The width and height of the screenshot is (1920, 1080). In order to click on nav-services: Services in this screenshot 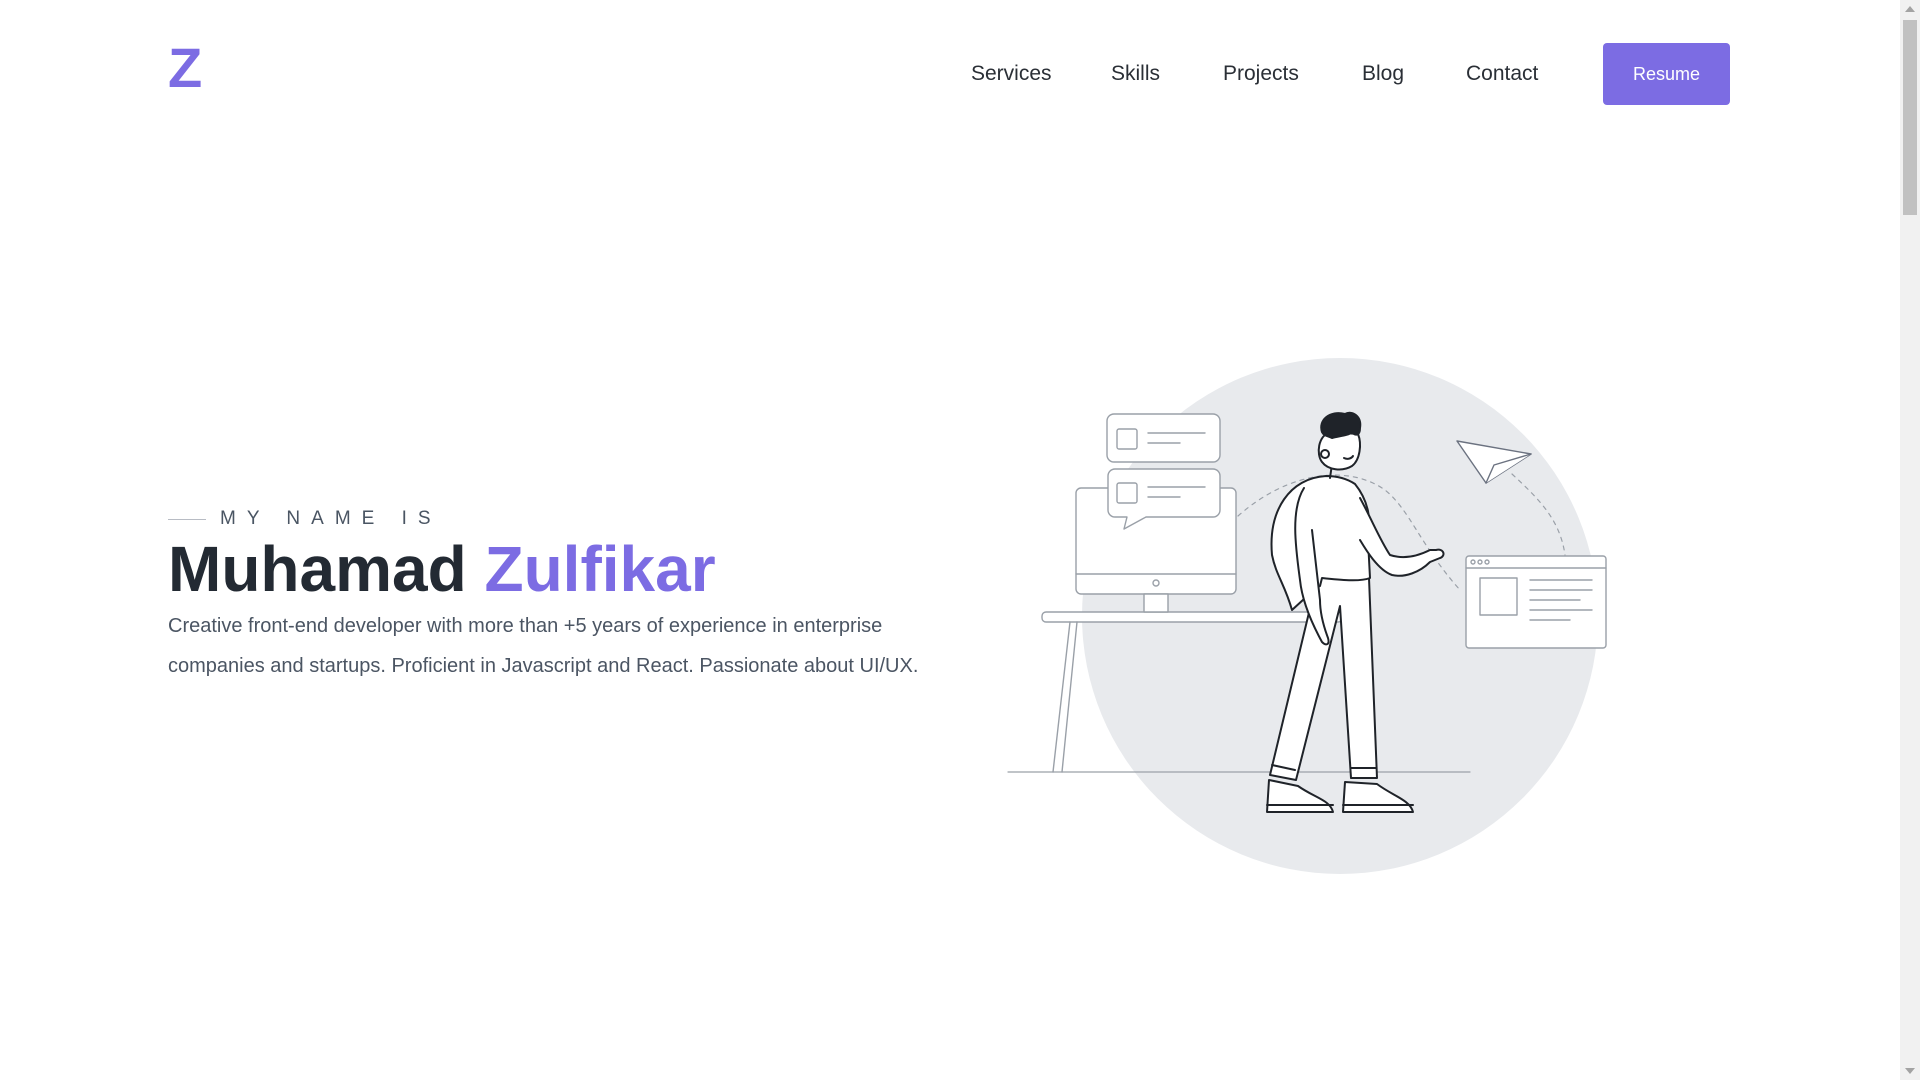, I will do `click(1011, 74)`.